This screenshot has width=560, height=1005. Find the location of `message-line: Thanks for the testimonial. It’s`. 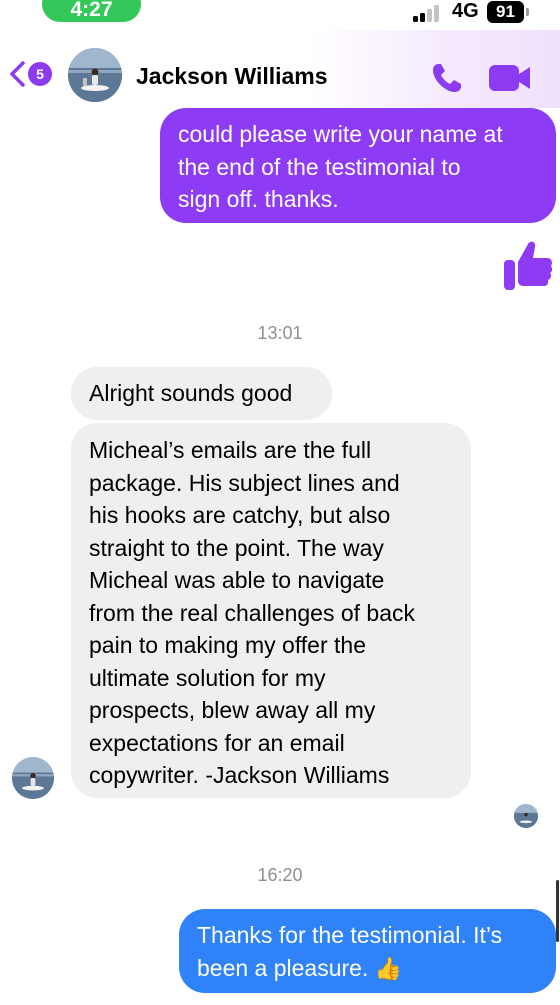

message-line: Thanks for the testimonial. It’s is located at coordinates (350, 935).